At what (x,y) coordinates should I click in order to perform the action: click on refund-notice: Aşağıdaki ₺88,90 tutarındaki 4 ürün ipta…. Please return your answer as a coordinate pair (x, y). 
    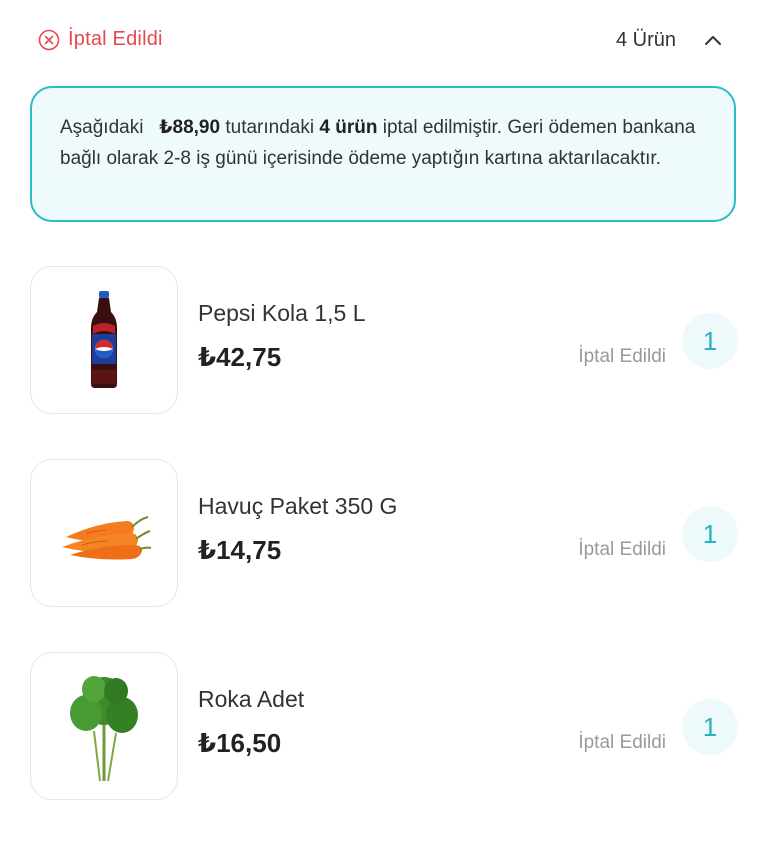
    Looking at the image, I should click on (383, 154).